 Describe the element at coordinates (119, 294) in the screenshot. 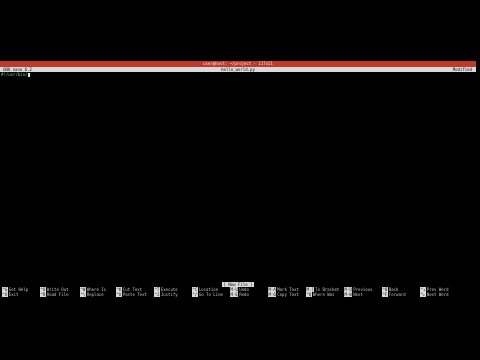

I see `shortcut-key: ^U` at that location.